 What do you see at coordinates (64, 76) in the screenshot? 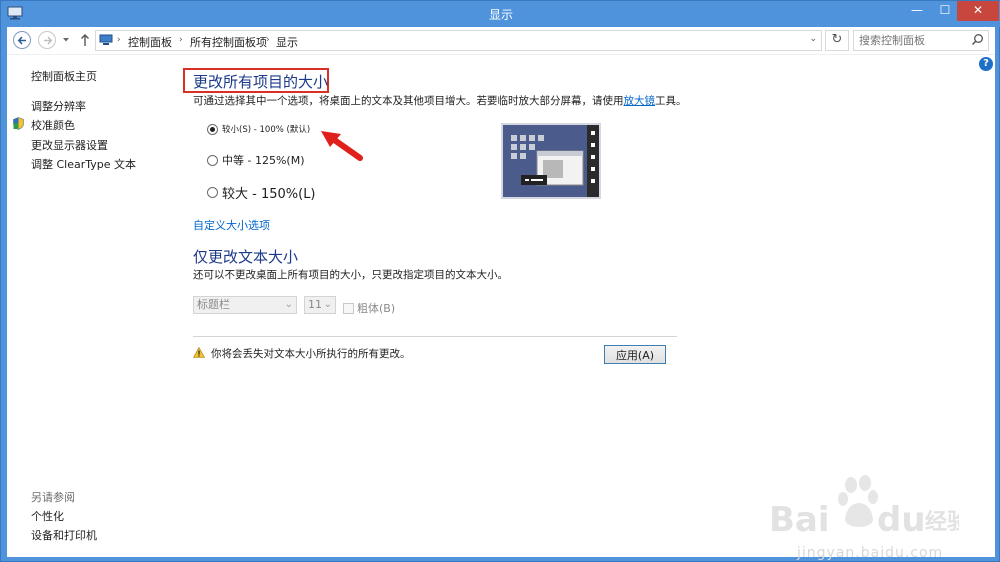
I see `nav-control-panel-home: 控制面板主页` at bounding box center [64, 76].